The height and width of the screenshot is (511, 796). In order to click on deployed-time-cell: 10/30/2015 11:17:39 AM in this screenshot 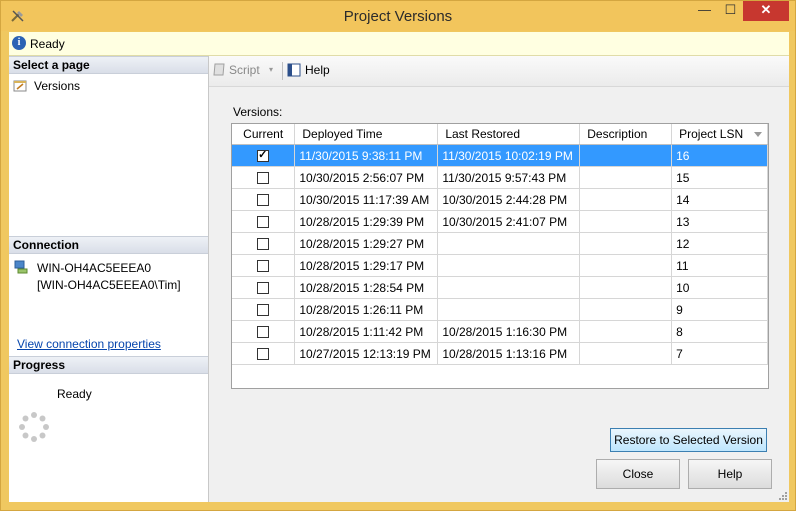, I will do `click(366, 199)`.